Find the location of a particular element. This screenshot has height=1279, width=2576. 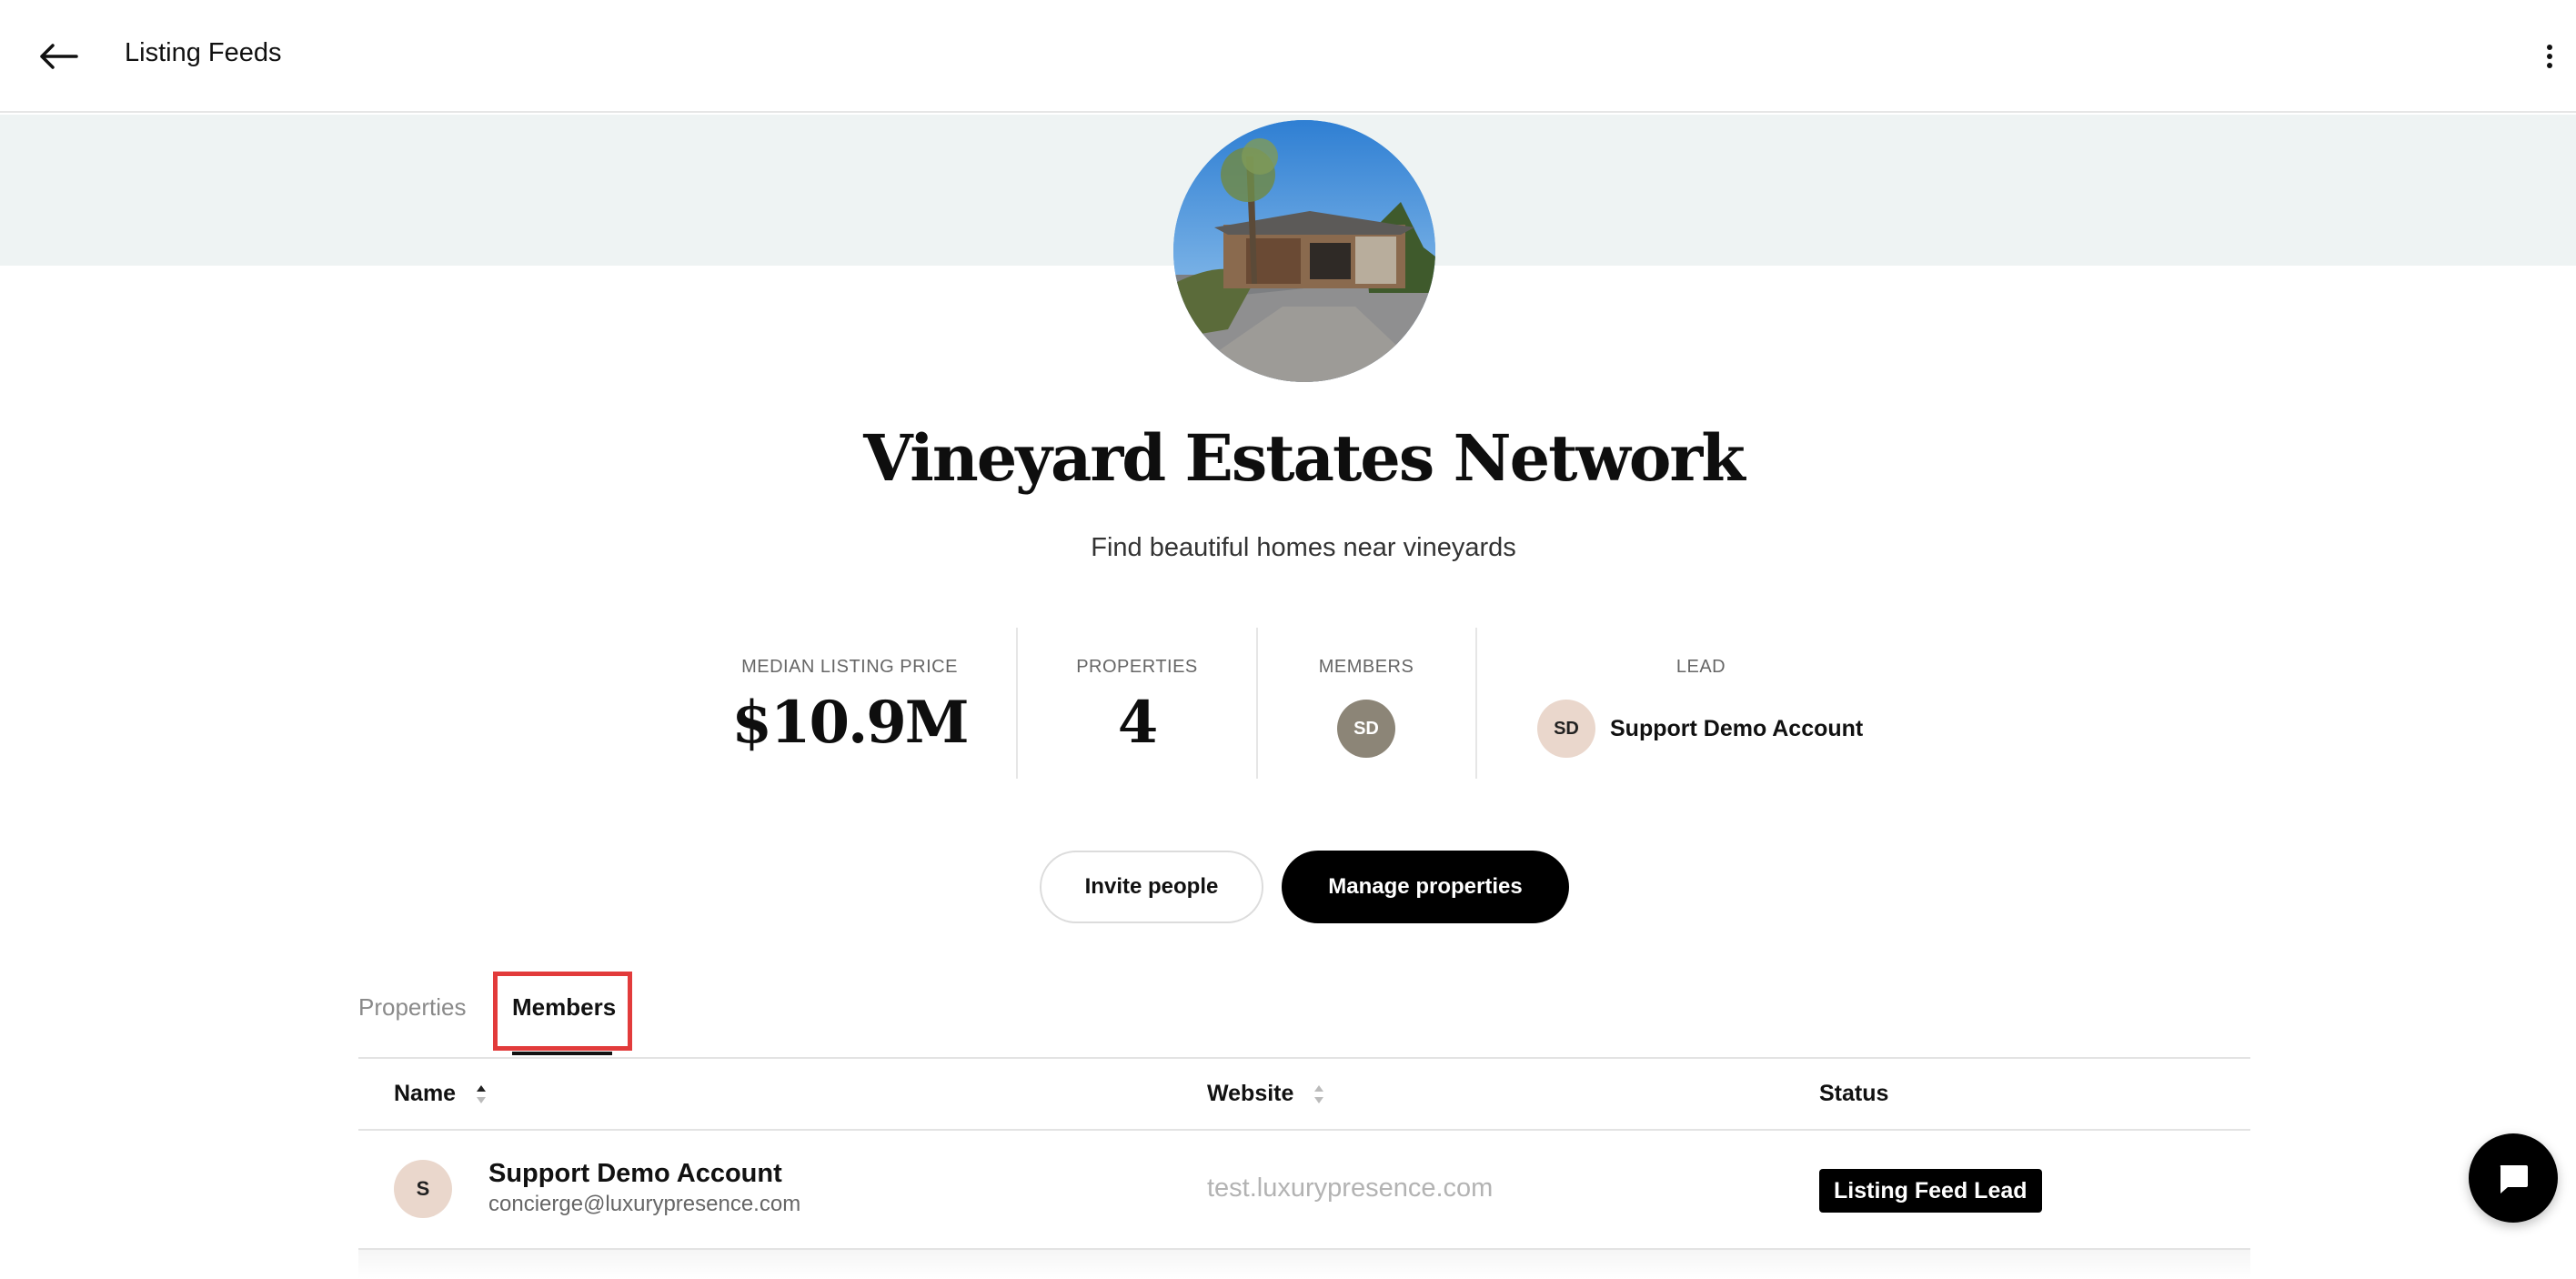

tab-properties: Properties is located at coordinates (412, 1007).